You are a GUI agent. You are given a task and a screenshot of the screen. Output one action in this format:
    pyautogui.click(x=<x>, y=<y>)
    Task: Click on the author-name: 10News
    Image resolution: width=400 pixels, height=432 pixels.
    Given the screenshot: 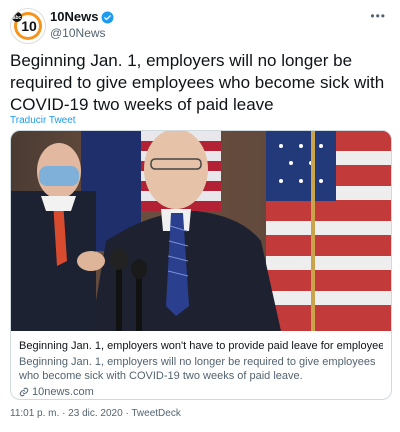 What is the action you would take?
    pyautogui.click(x=74, y=17)
    